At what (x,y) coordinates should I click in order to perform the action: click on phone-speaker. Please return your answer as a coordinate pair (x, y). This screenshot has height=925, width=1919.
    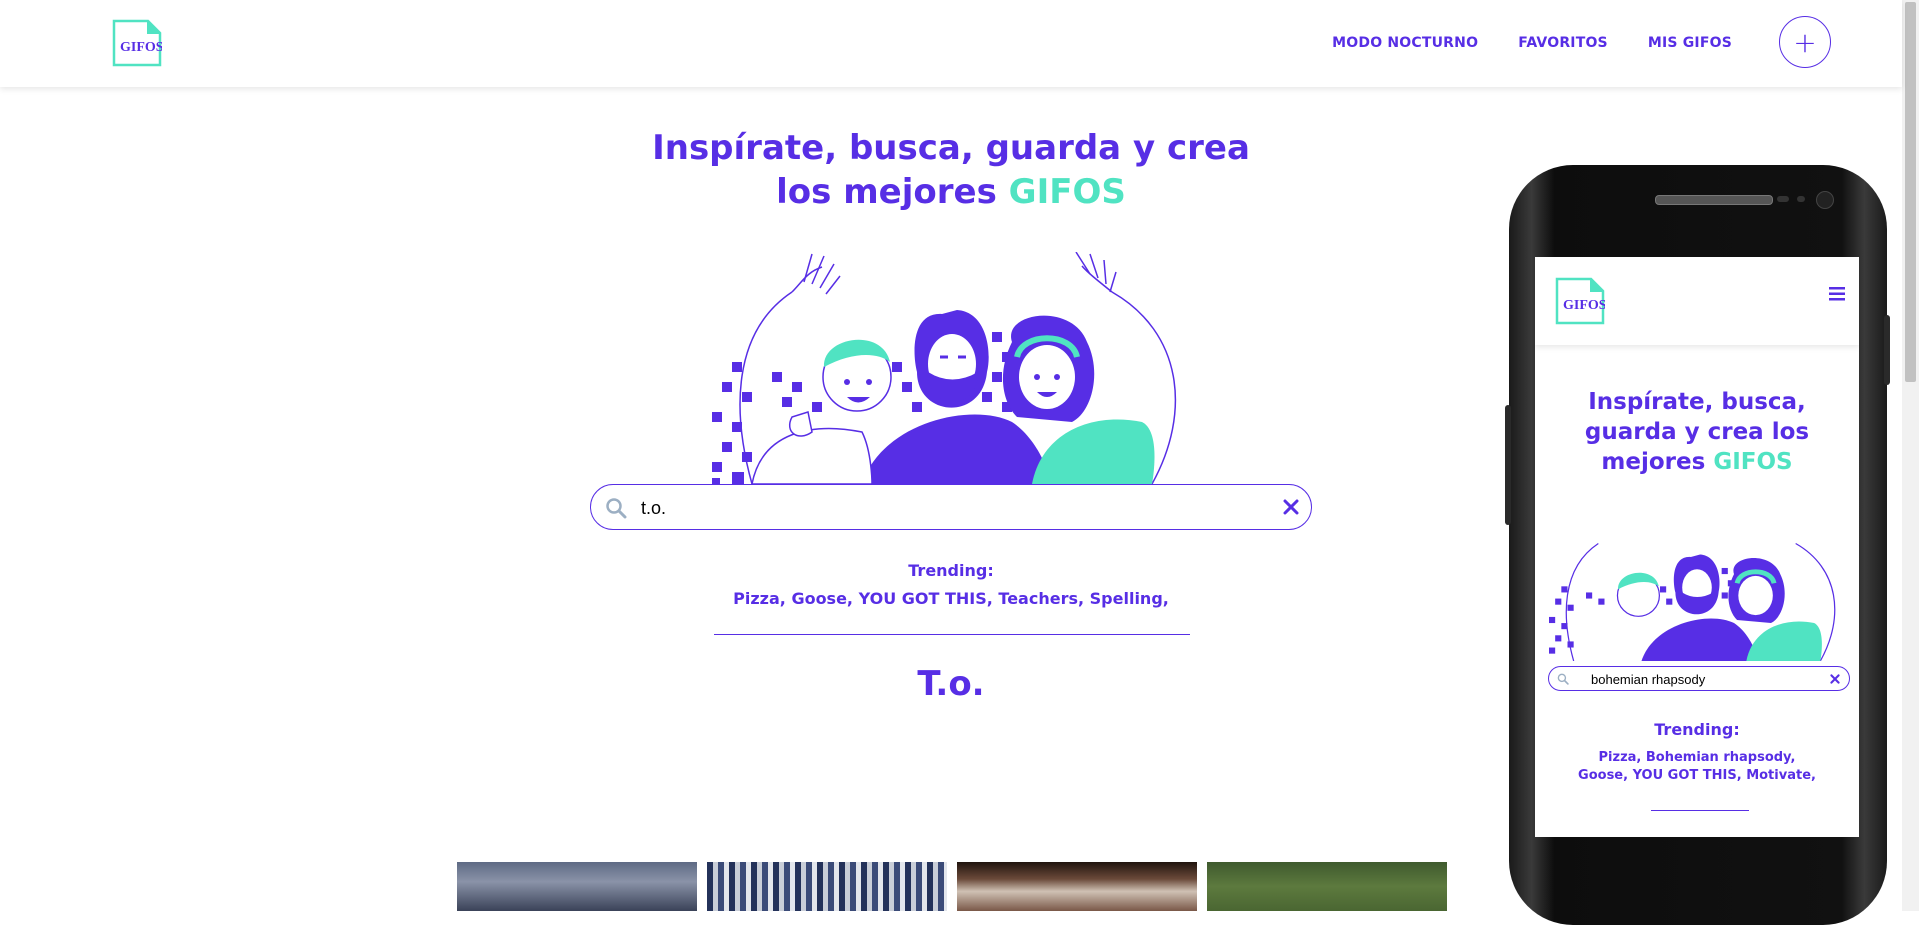
    Looking at the image, I should click on (1714, 200).